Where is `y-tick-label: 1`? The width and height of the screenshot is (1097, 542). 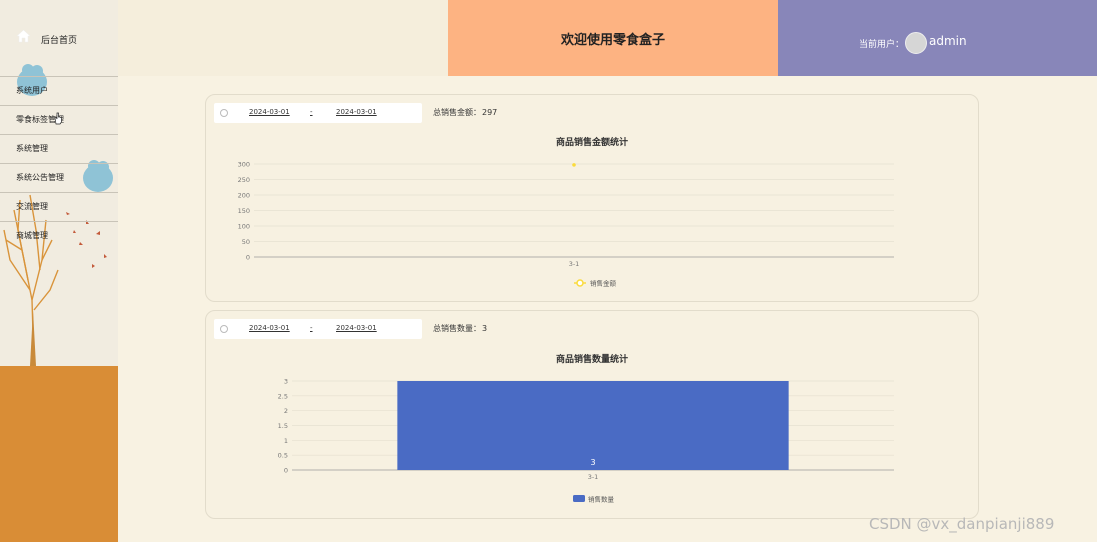 y-tick-label: 1 is located at coordinates (286, 441).